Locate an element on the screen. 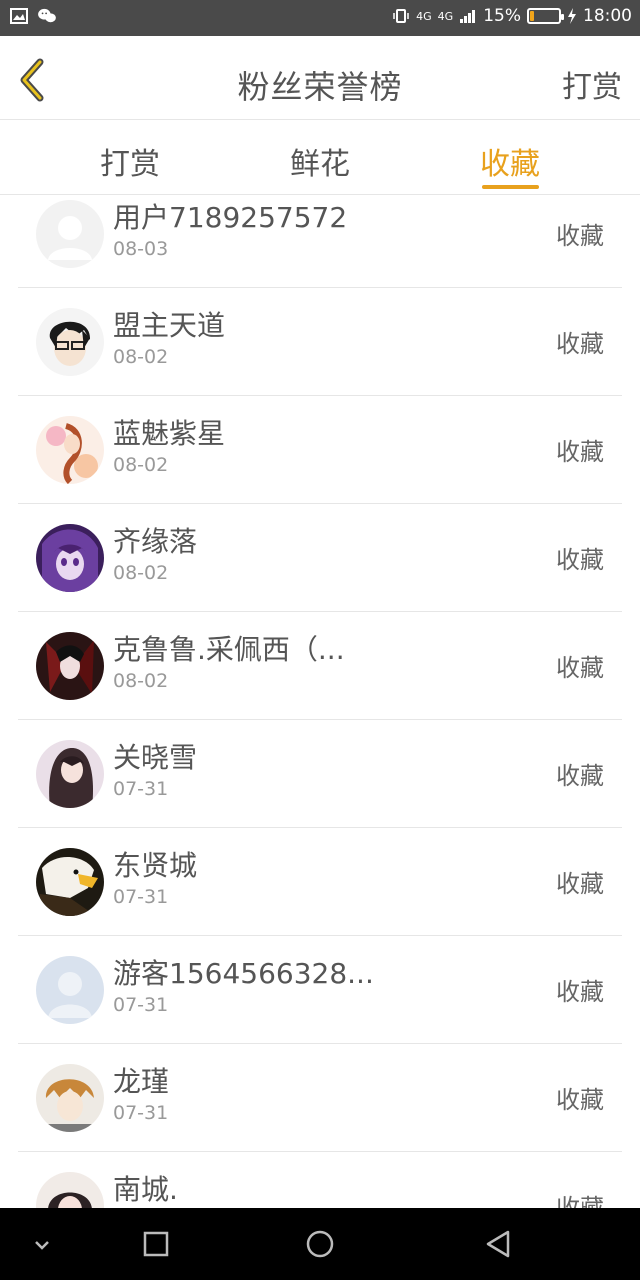 This screenshot has width=640, height=1280. list-item: 南城. 收藏 is located at coordinates (320, 1180).